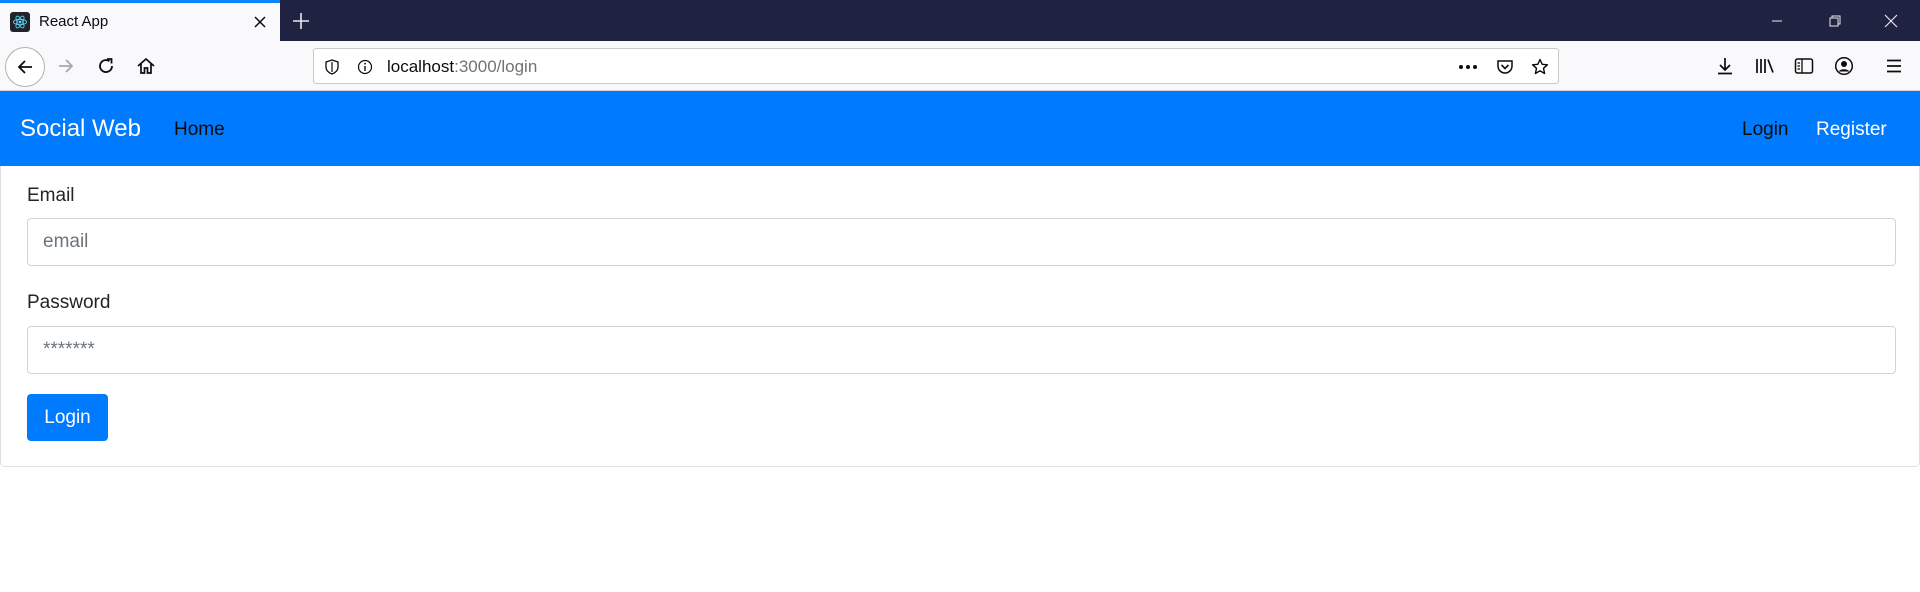 The width and height of the screenshot is (1920, 592). What do you see at coordinates (1844, 66) in the screenshot?
I see `account-icon` at bounding box center [1844, 66].